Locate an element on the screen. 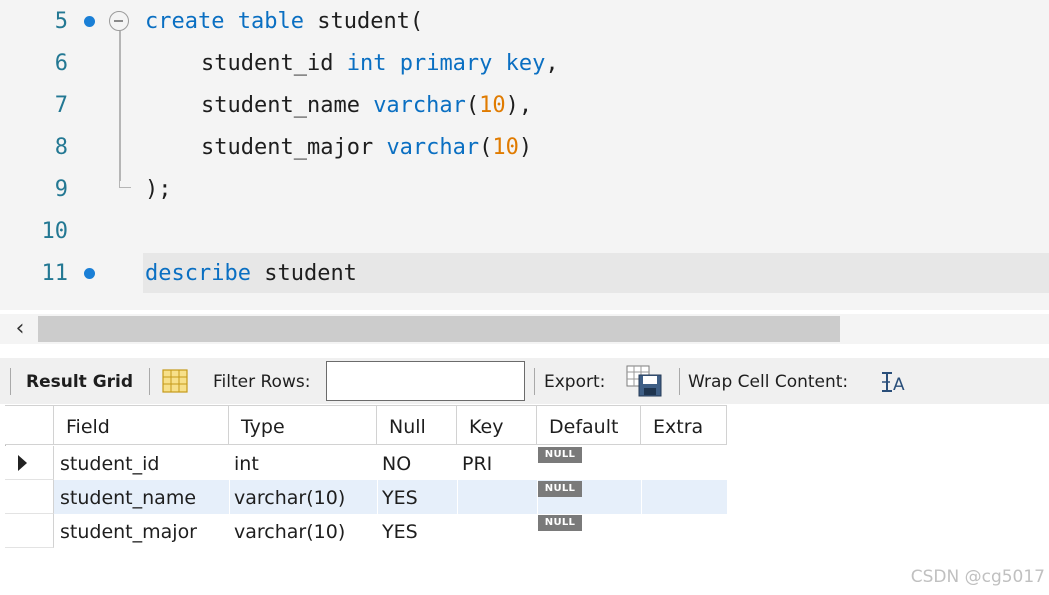  line-number: 10 is located at coordinates (55, 231).